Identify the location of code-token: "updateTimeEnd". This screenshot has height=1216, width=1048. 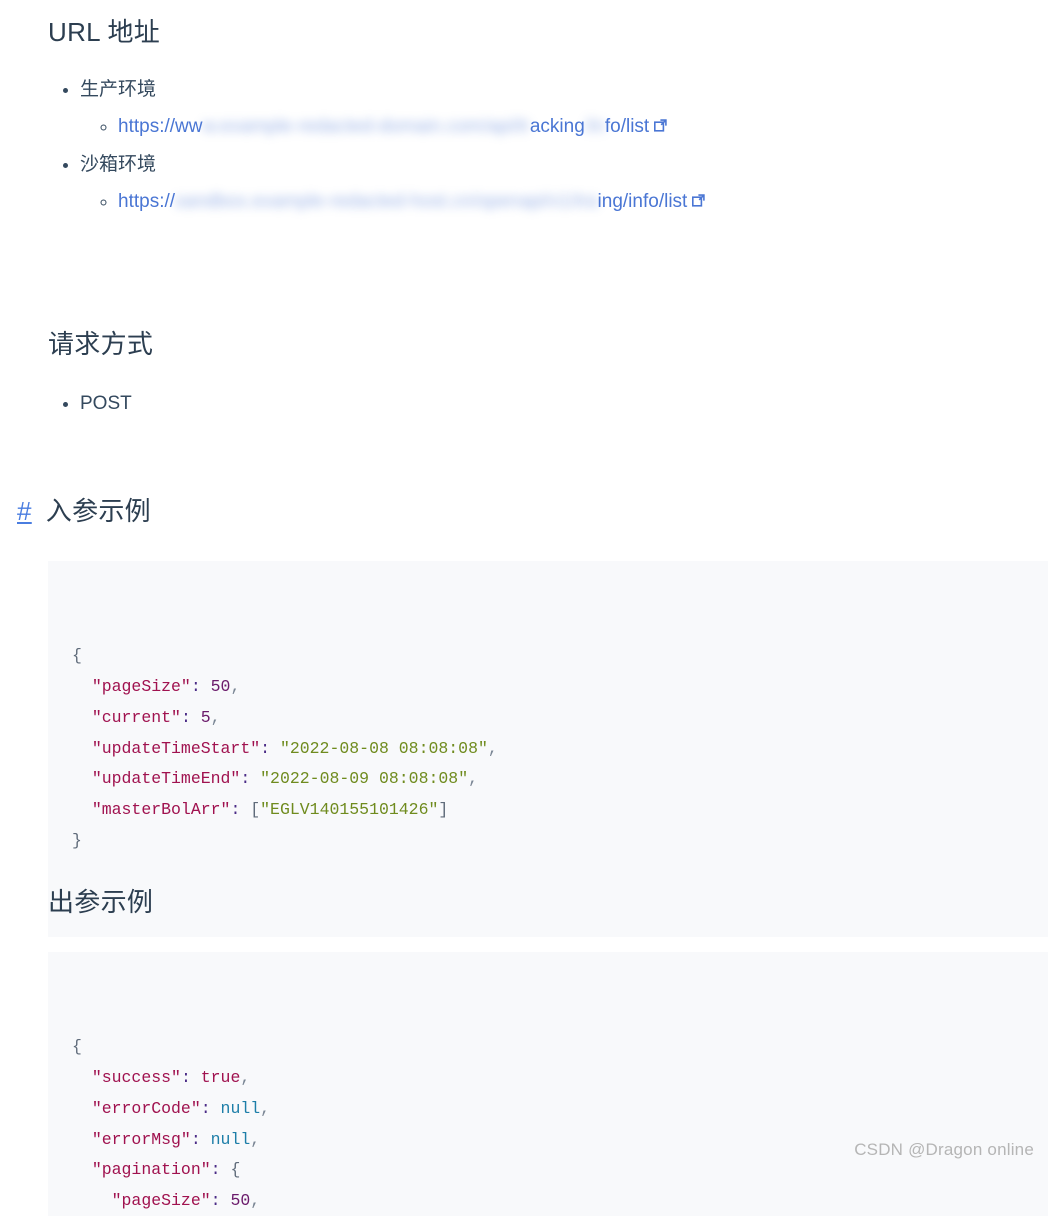
(166, 779).